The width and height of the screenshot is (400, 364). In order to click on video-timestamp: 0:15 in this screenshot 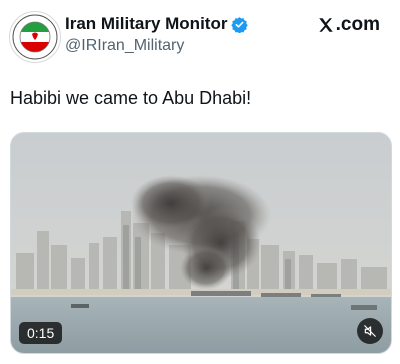, I will do `click(41, 333)`.